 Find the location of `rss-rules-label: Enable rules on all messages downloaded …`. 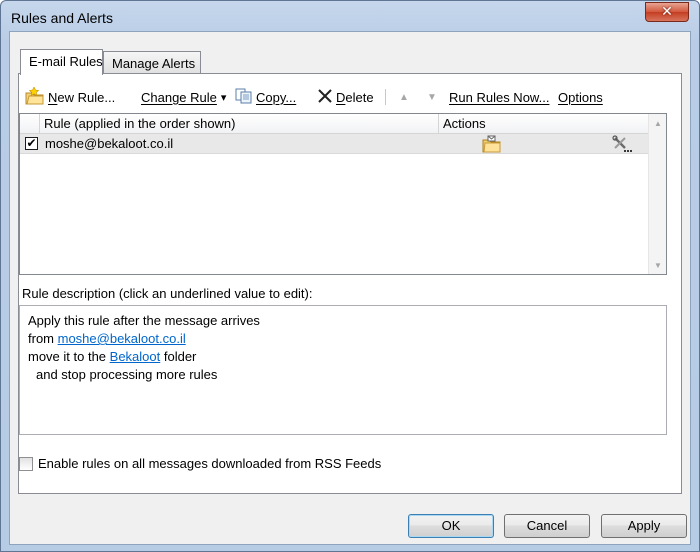

rss-rules-label: Enable rules on all messages downloaded … is located at coordinates (210, 463).